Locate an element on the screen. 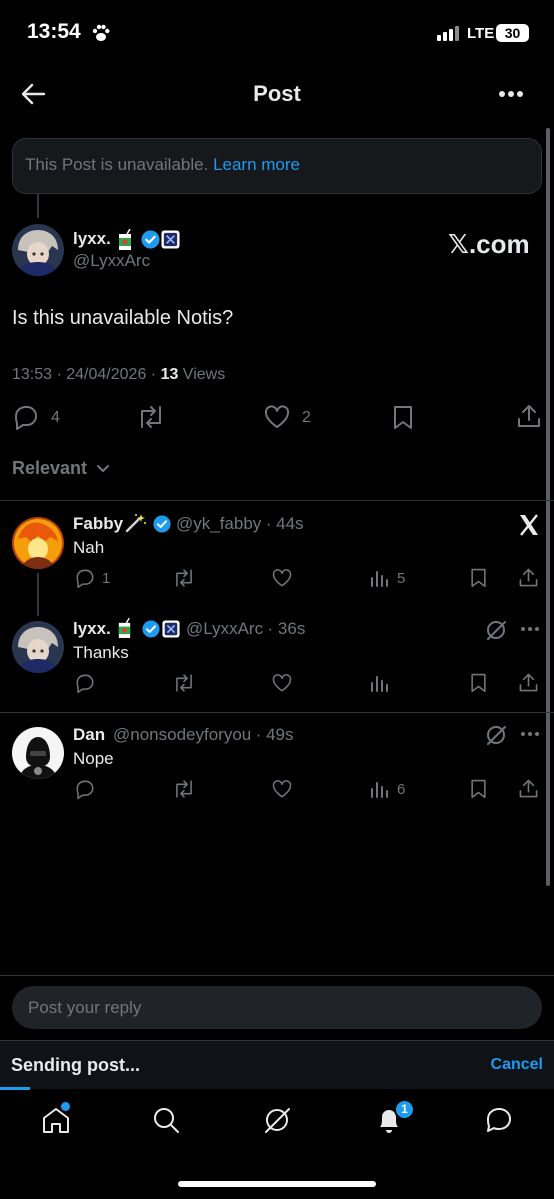  views-count: 5 is located at coordinates (401, 578).